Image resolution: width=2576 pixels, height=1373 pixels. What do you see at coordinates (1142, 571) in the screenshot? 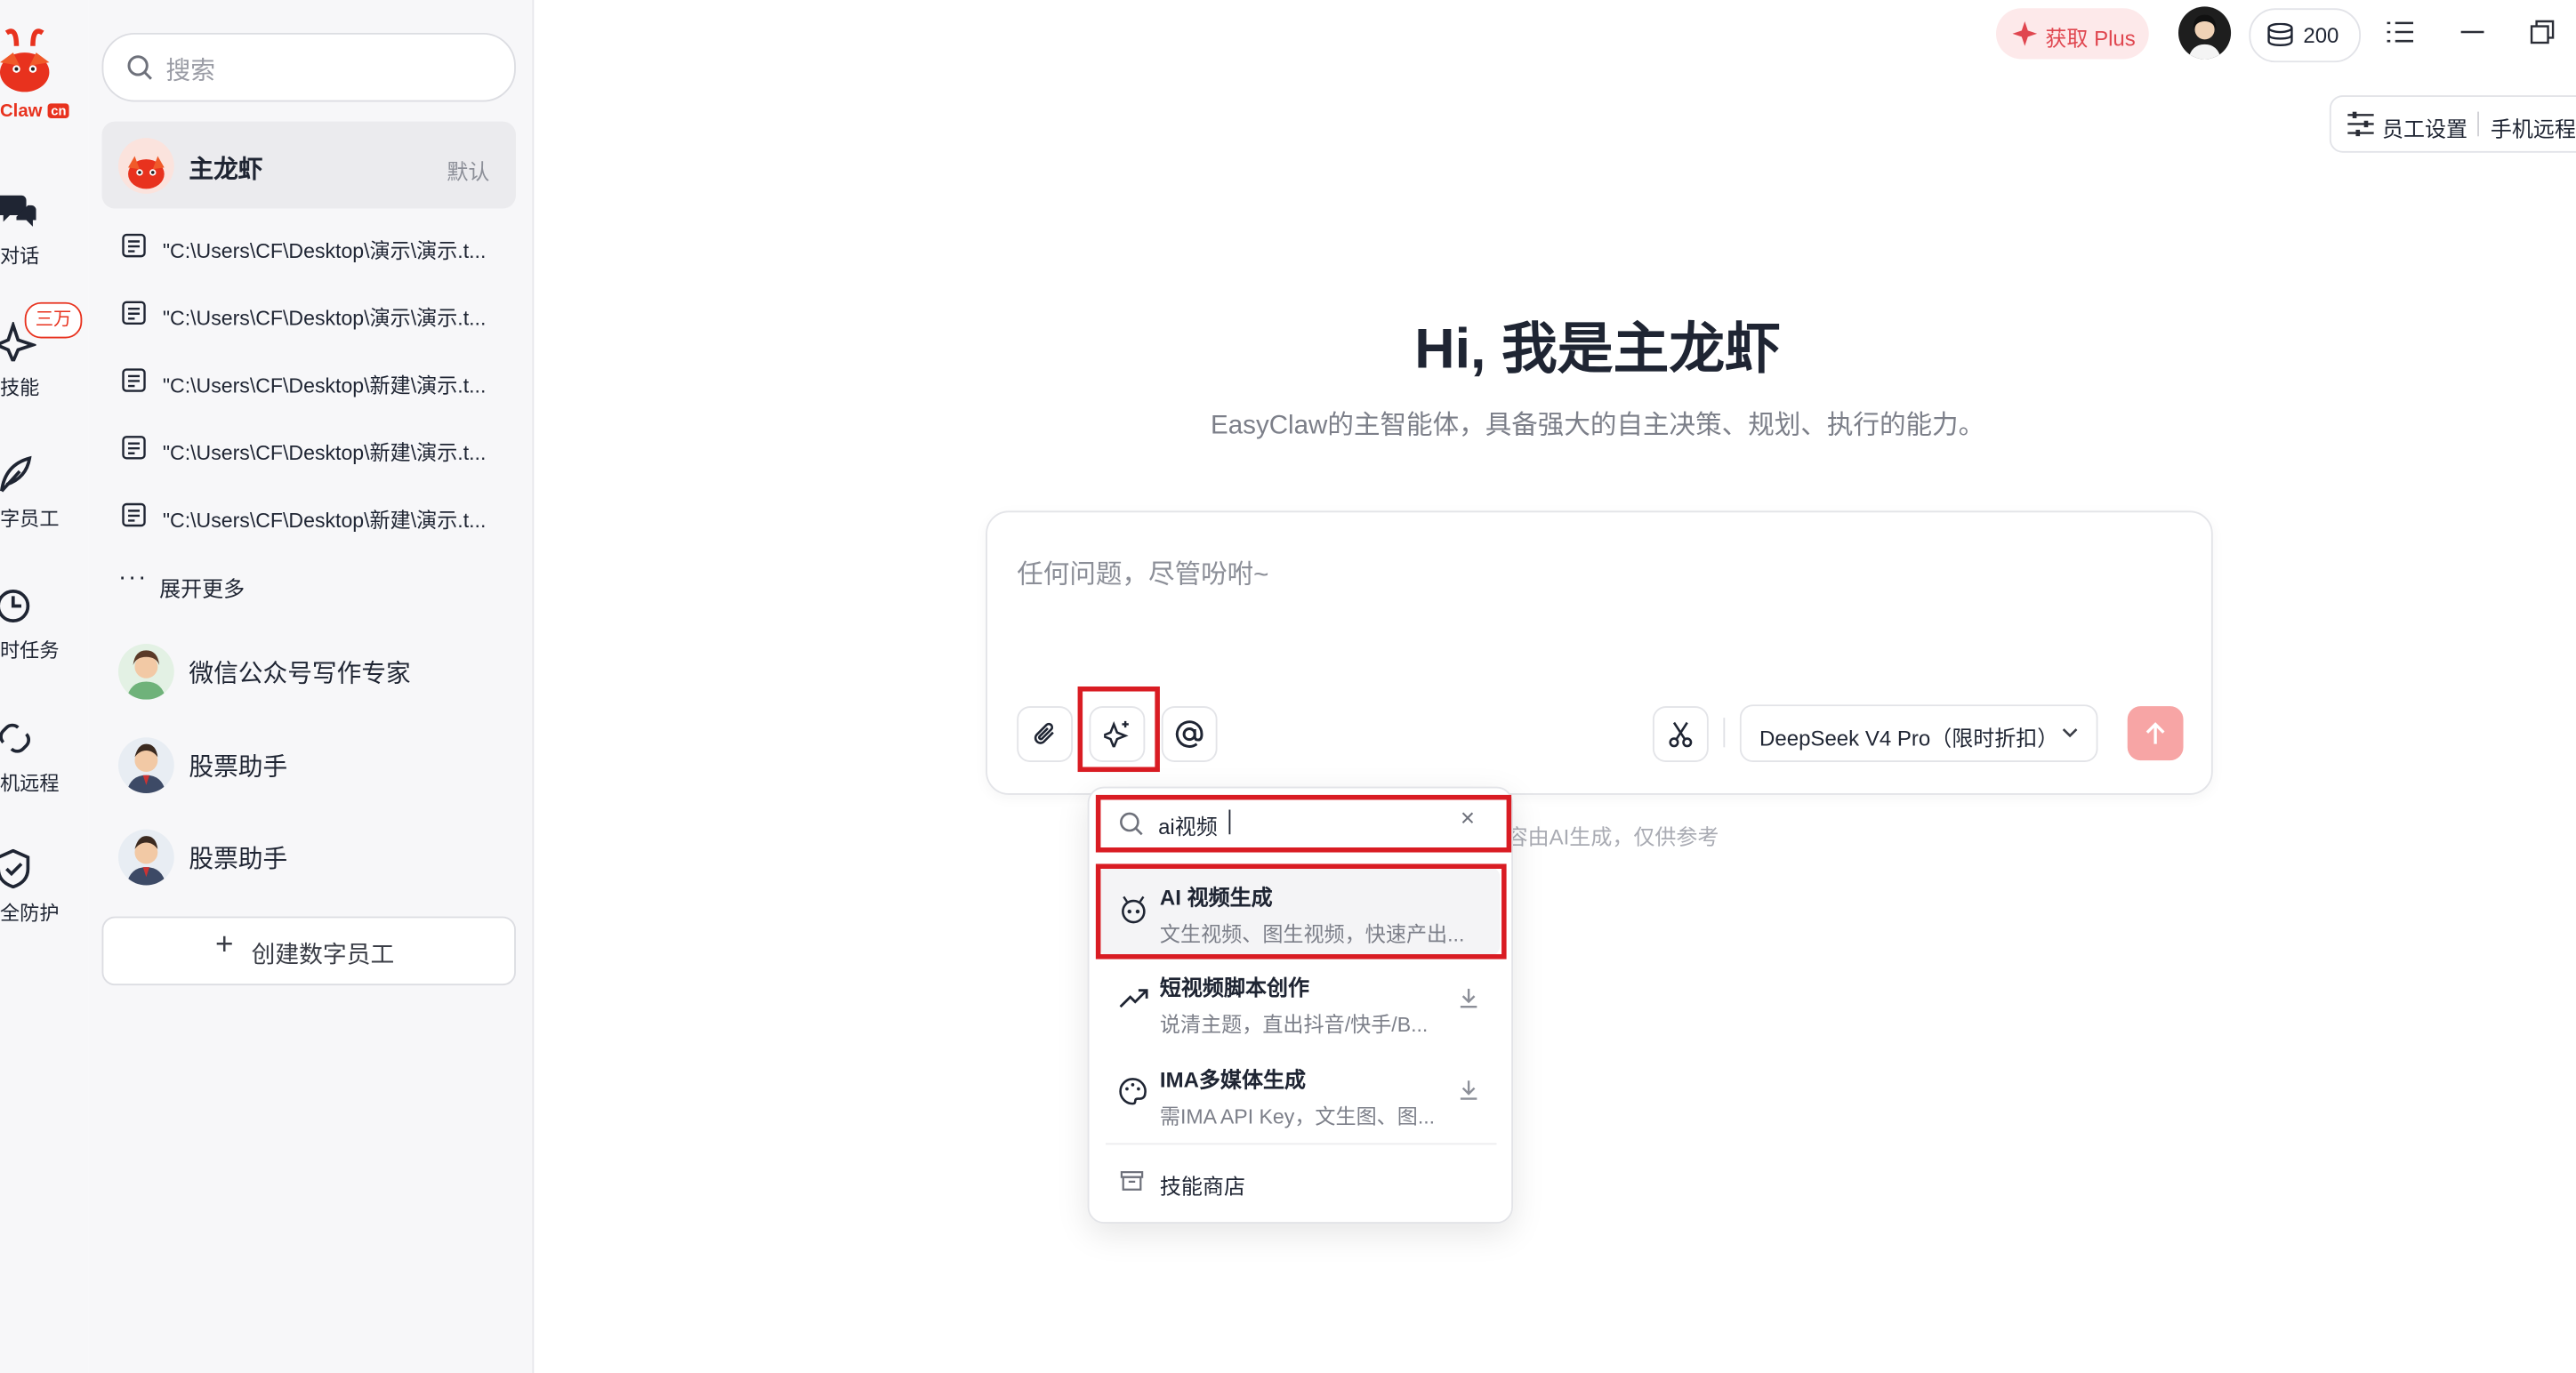
I see `message-input: 任何问题，尽管吩咐~` at bounding box center [1142, 571].